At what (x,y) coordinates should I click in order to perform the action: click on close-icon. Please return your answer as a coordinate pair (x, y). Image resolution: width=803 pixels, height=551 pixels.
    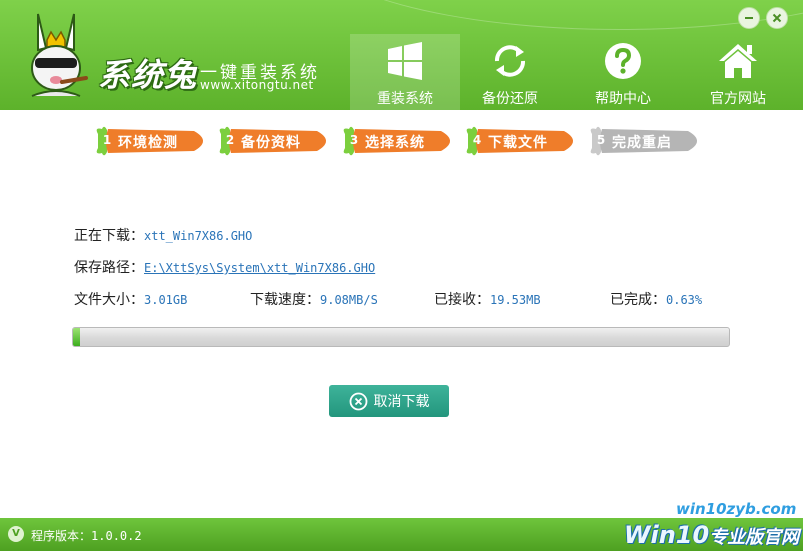
    Looking at the image, I should click on (777, 18).